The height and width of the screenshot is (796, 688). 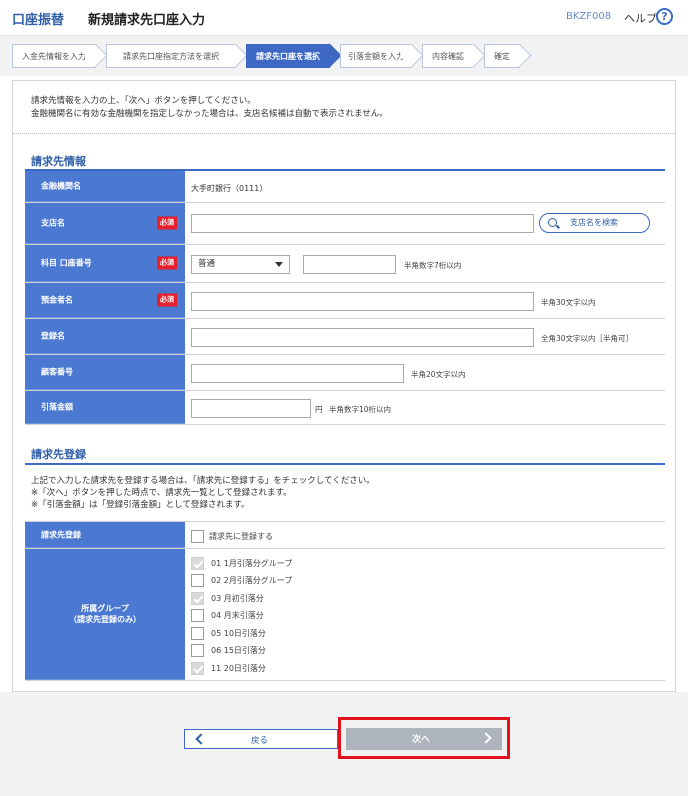 What do you see at coordinates (362, 337) in the screenshot?
I see `registered-name-input` at bounding box center [362, 337].